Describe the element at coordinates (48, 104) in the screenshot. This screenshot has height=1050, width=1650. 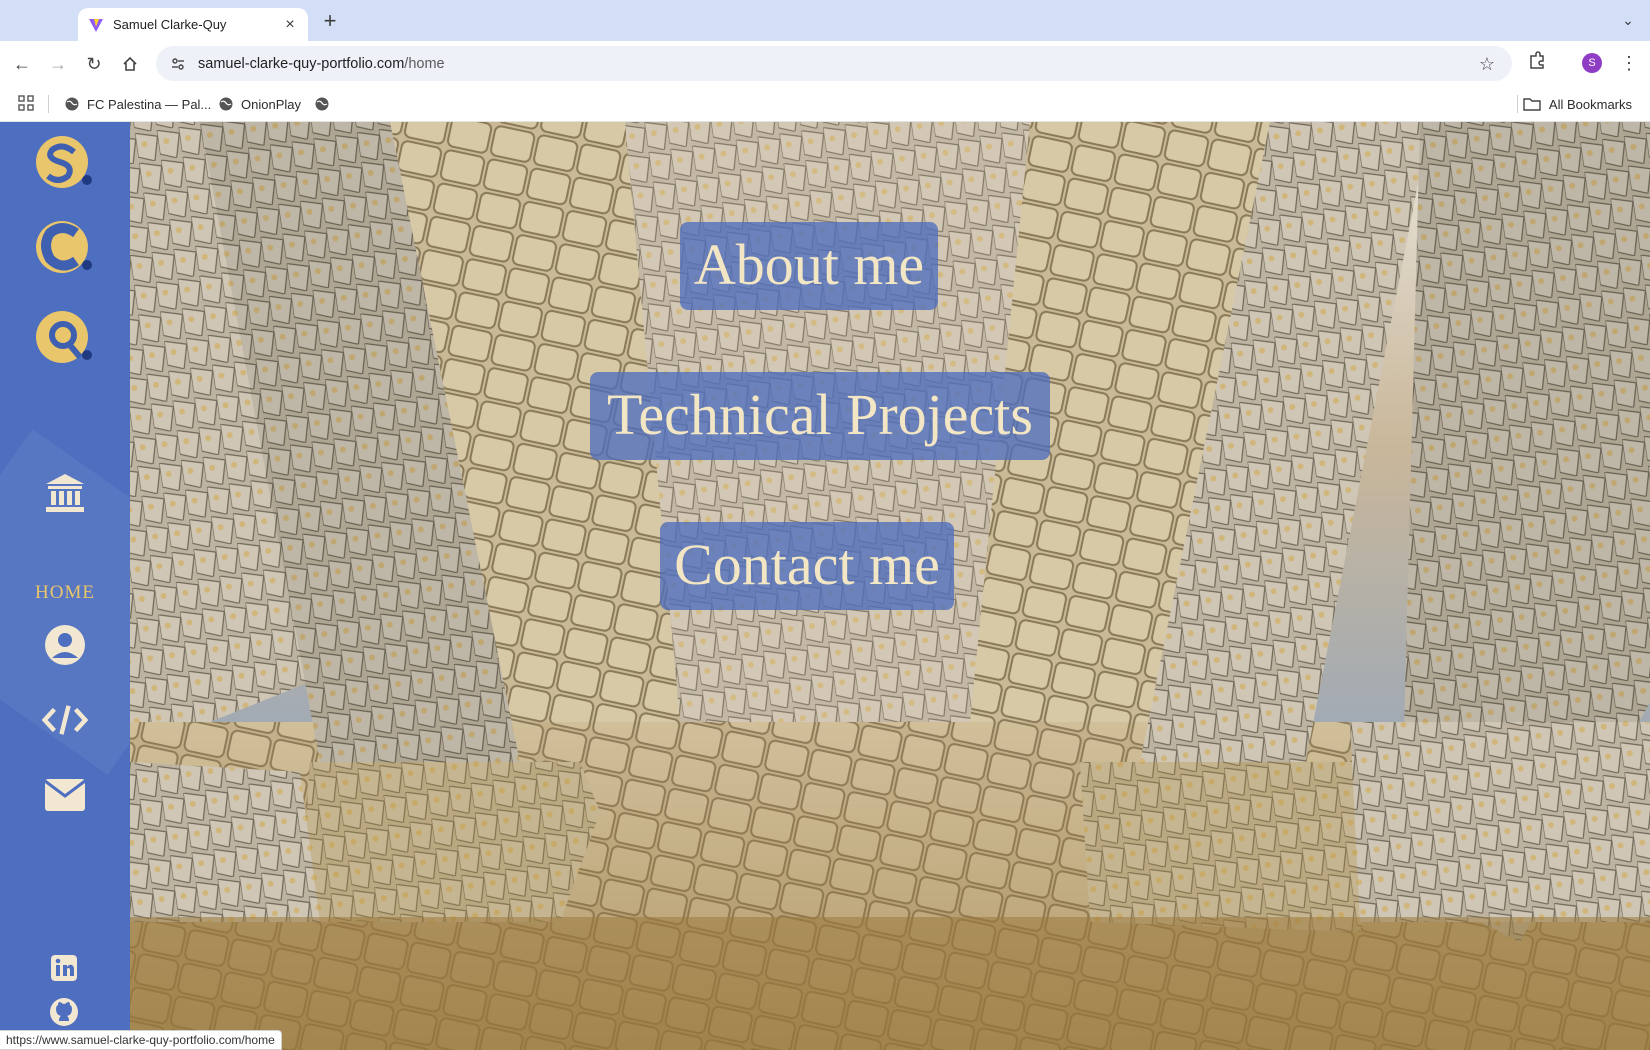
I see `bookmarks-divider` at that location.